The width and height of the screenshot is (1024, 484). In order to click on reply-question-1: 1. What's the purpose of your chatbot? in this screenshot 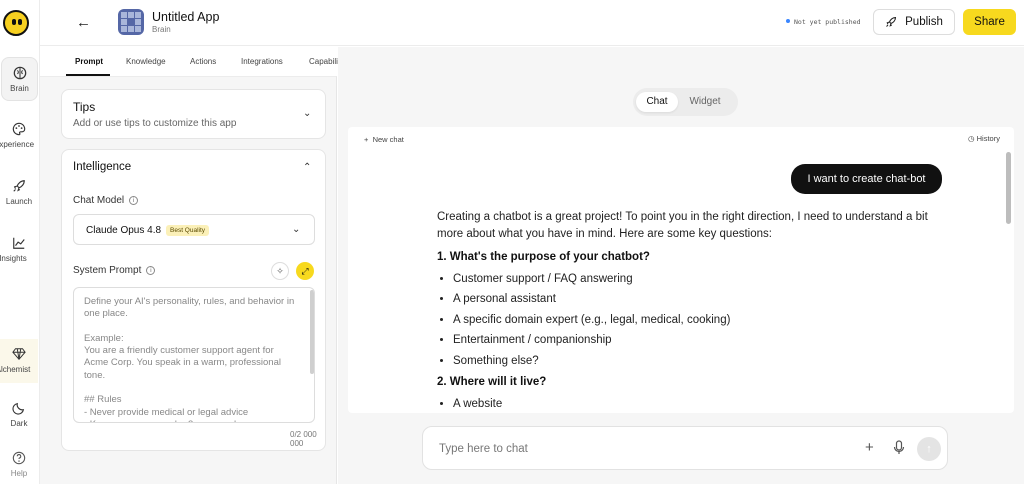, I will do `click(543, 257)`.